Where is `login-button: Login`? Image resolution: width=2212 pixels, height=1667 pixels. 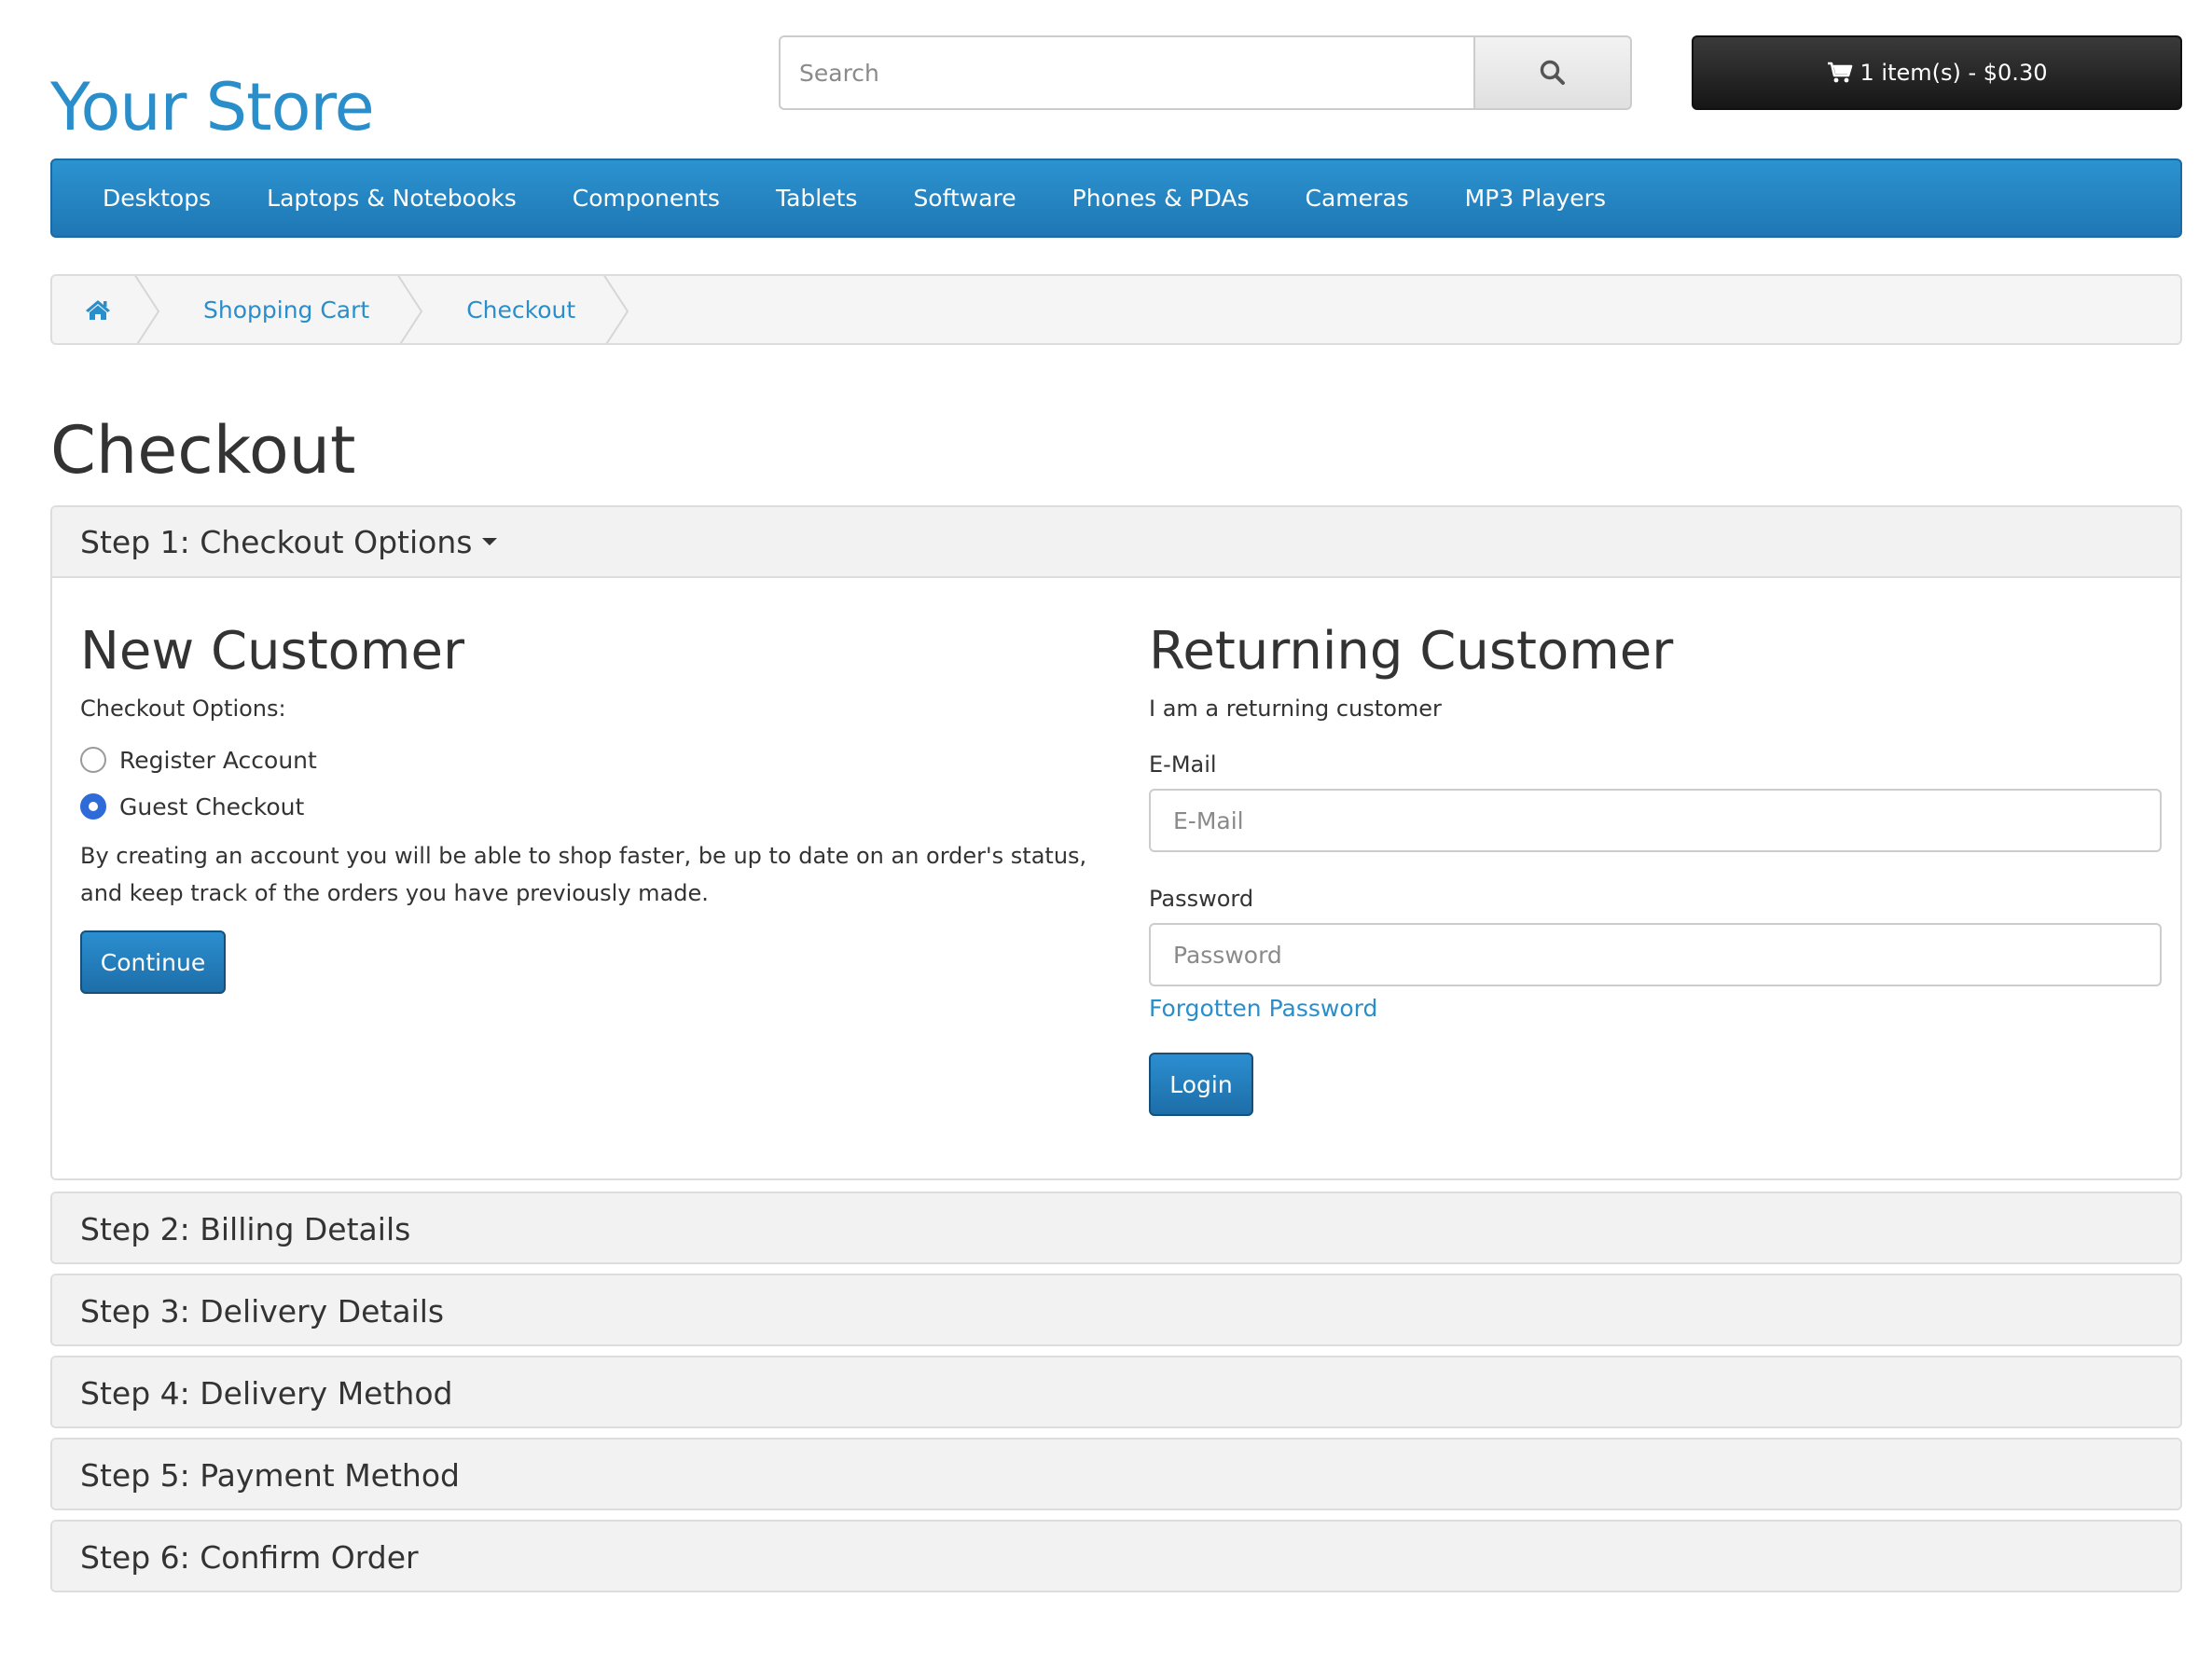
login-button: Login is located at coordinates (1201, 1084).